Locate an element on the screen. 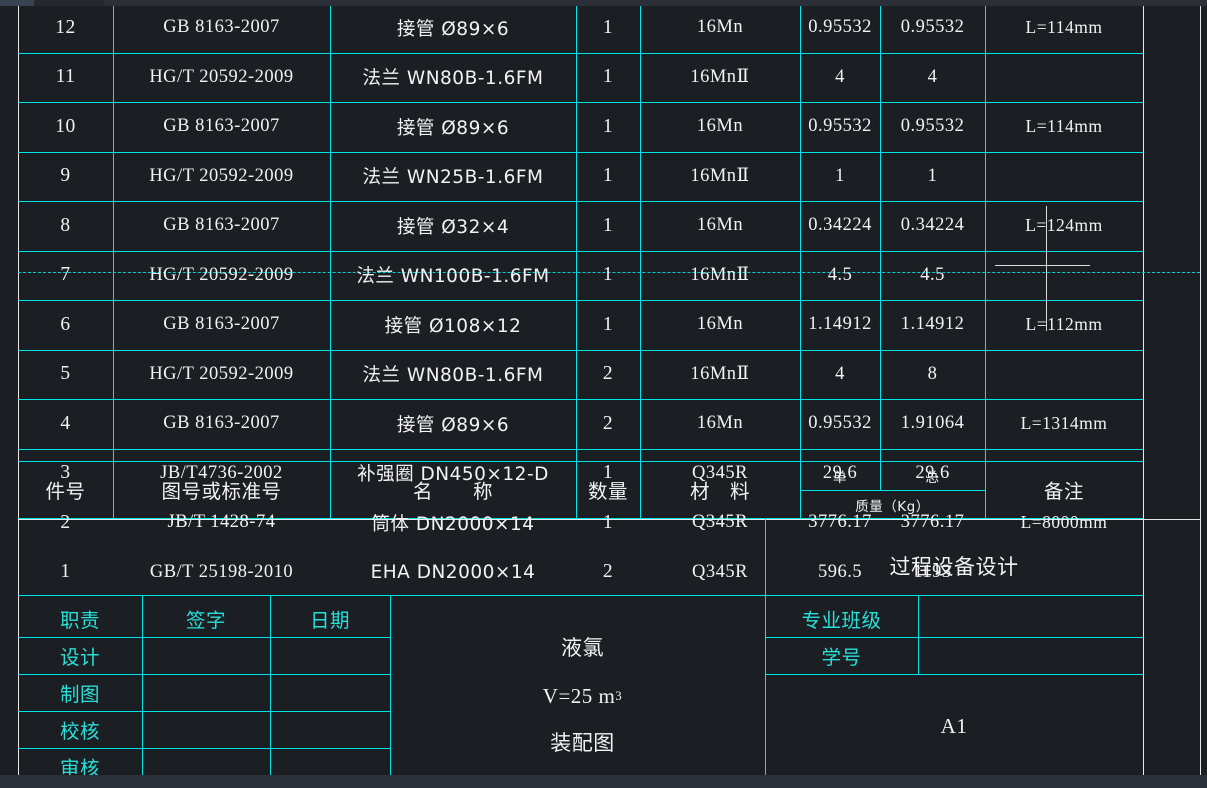 Image resolution: width=1207 pixels, height=788 pixels. sheet-border-far-right is located at coordinates (1200, 390).